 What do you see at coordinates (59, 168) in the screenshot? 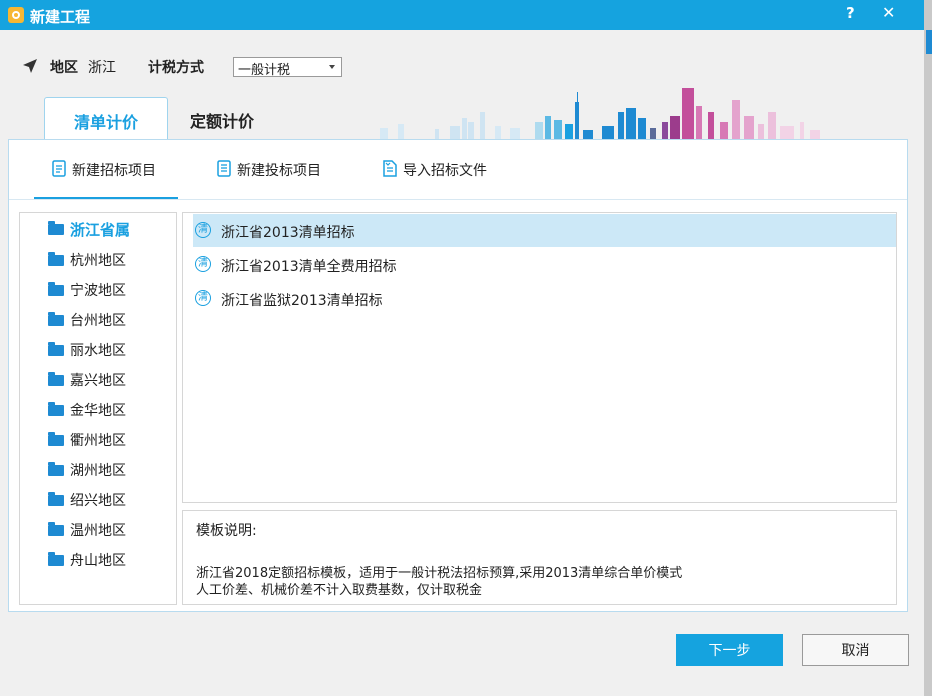
I see `document-icon` at bounding box center [59, 168].